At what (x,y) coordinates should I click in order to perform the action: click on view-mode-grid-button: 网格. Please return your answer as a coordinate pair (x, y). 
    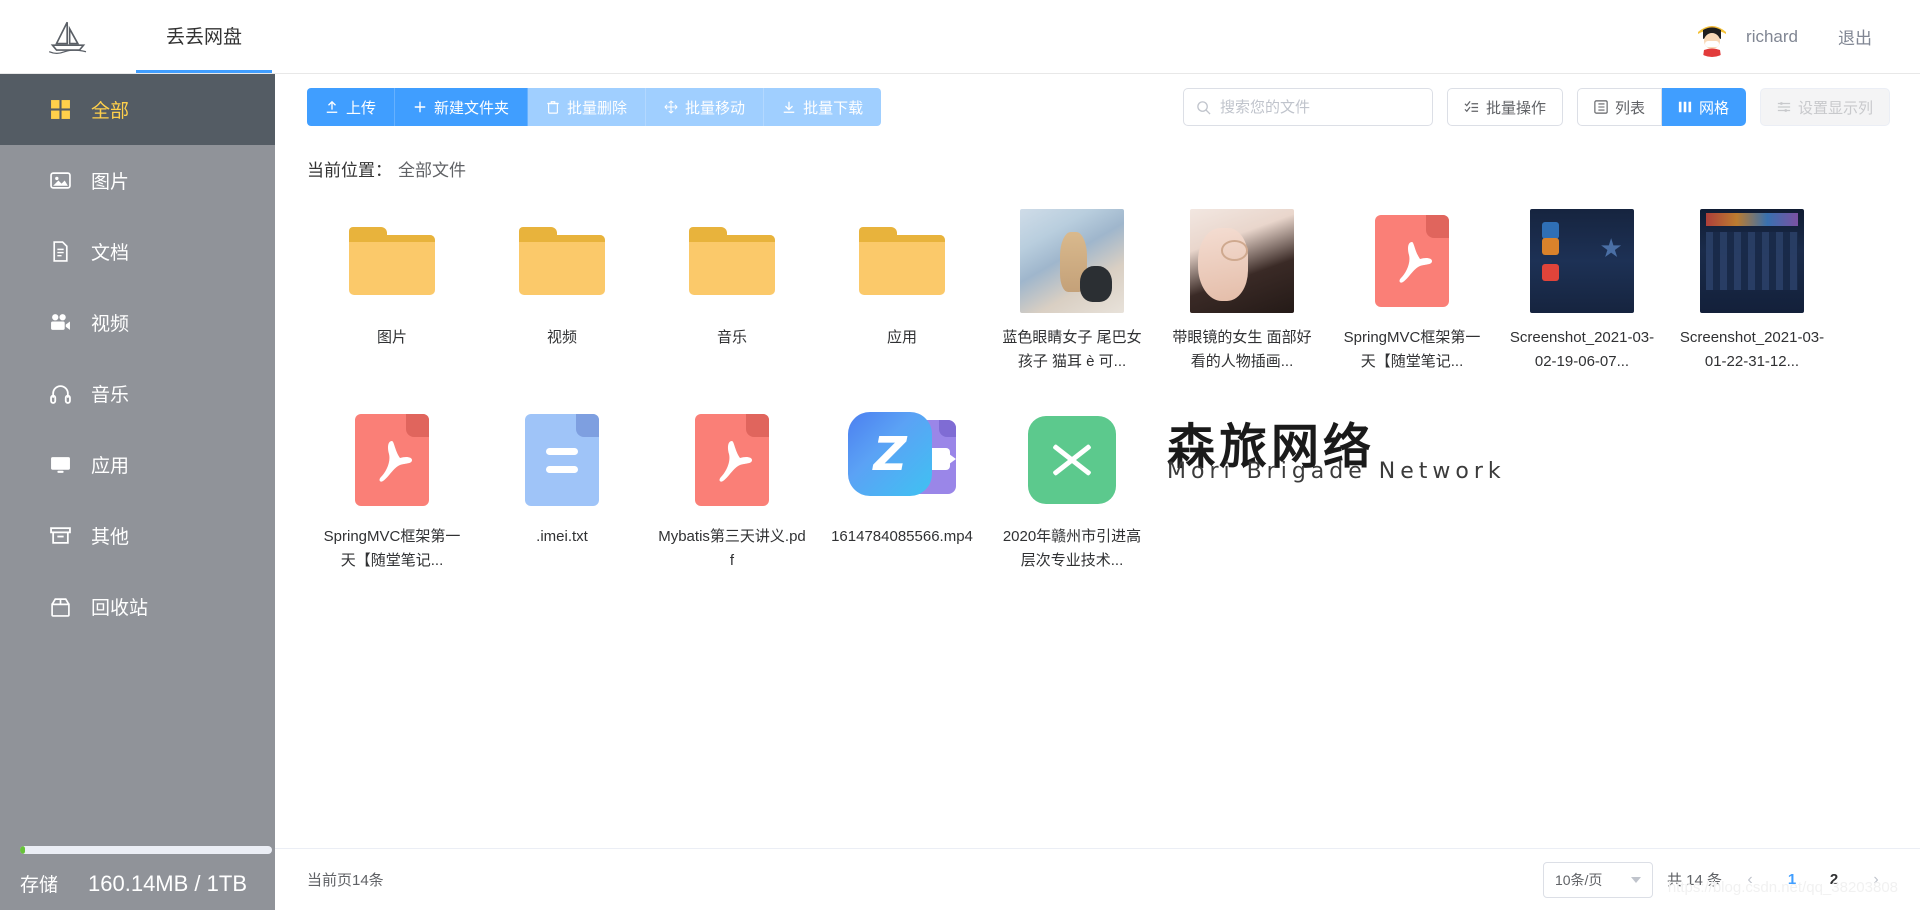
    Looking at the image, I should click on (1703, 107).